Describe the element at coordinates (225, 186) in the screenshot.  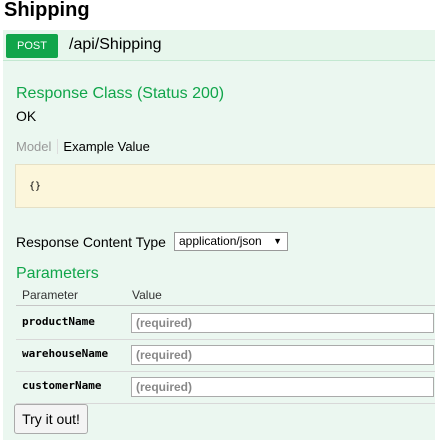
I see `example-value-box: {}` at that location.